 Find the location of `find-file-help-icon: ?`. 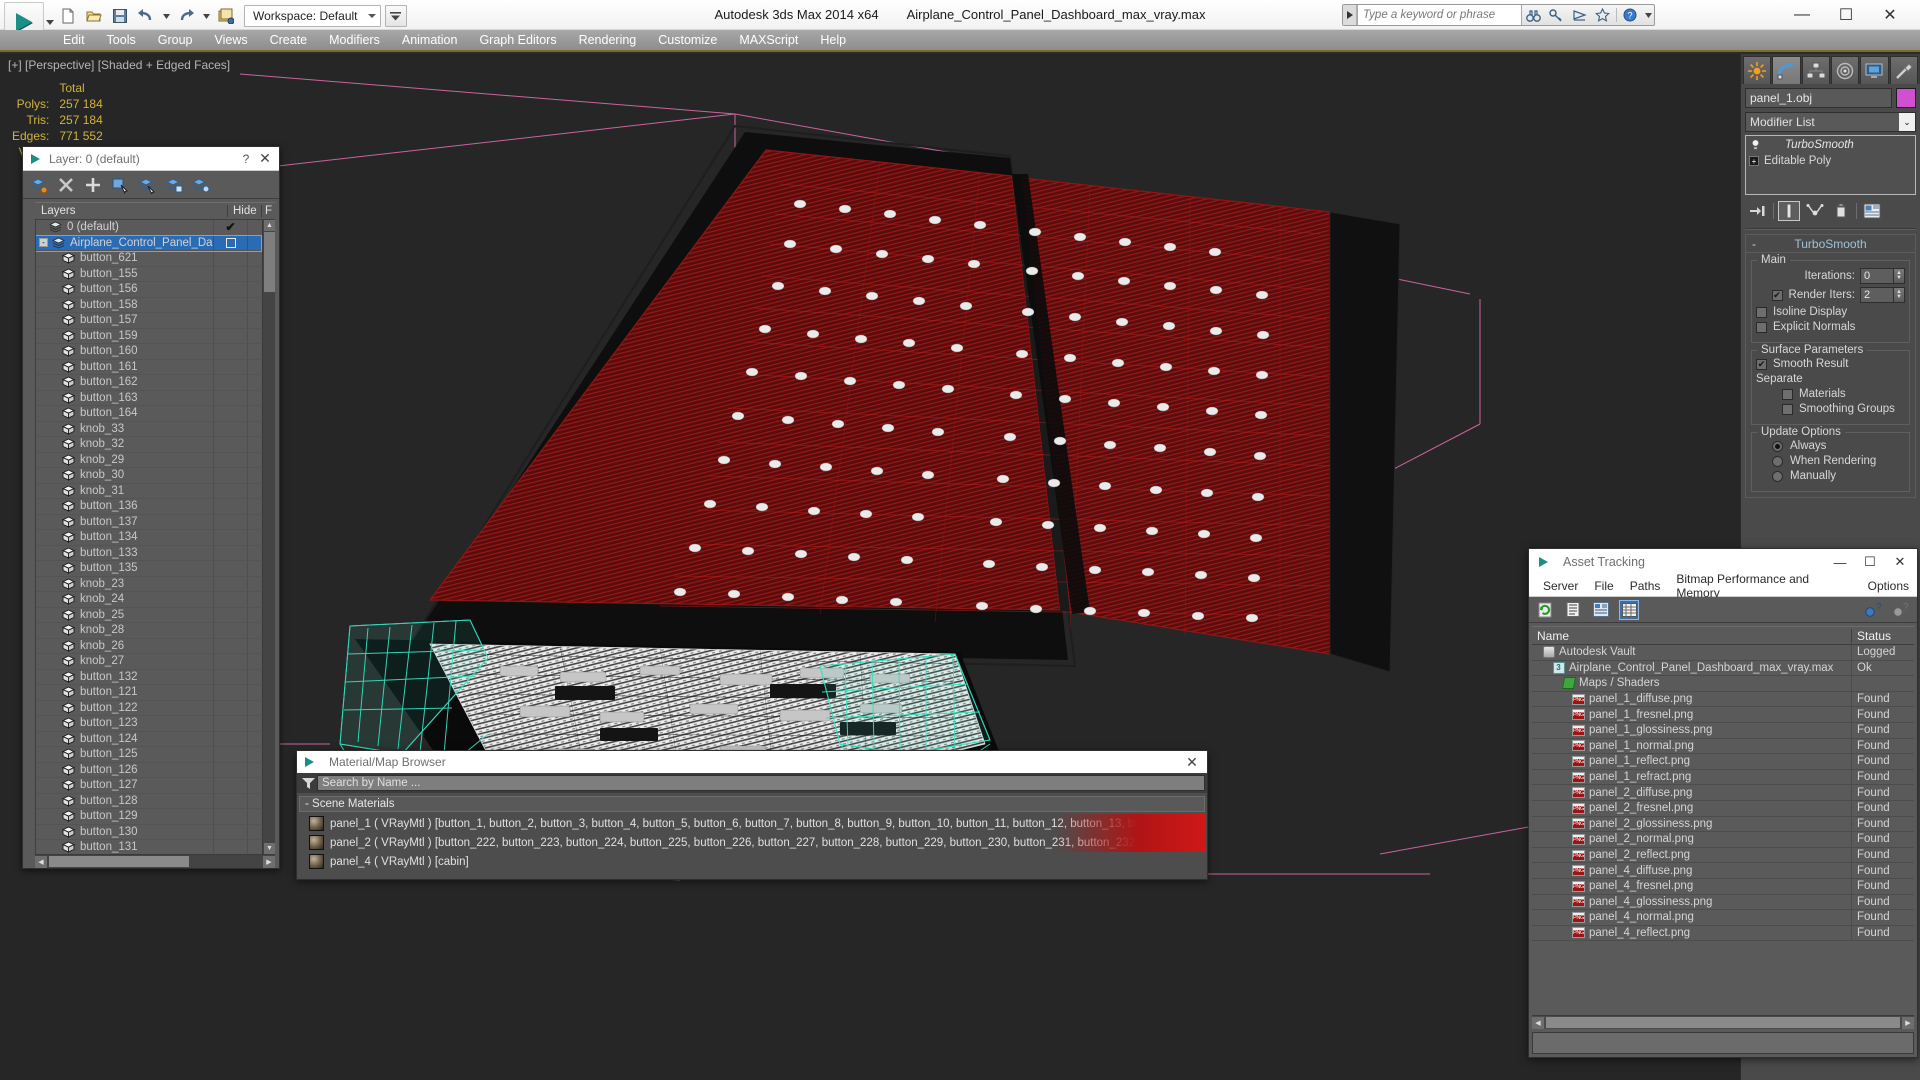

find-file-help-icon: ? is located at coordinates (1873, 610).